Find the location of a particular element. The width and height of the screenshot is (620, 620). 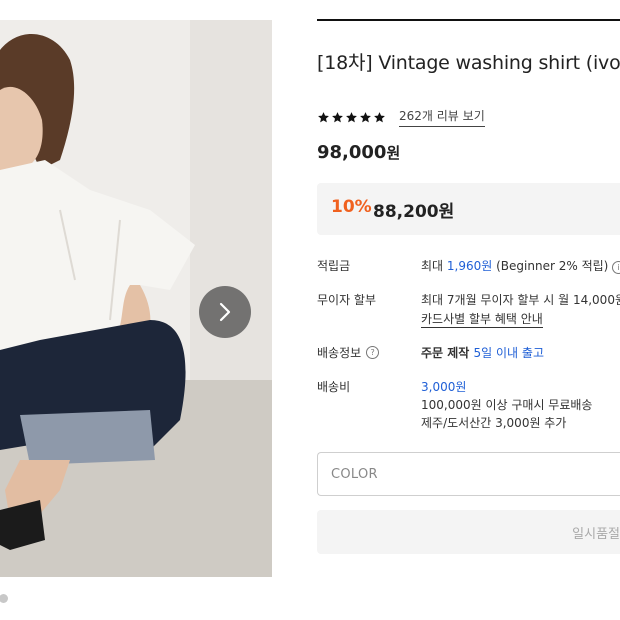

sale-price-box: 10% 88,200원 is located at coordinates (468, 209).